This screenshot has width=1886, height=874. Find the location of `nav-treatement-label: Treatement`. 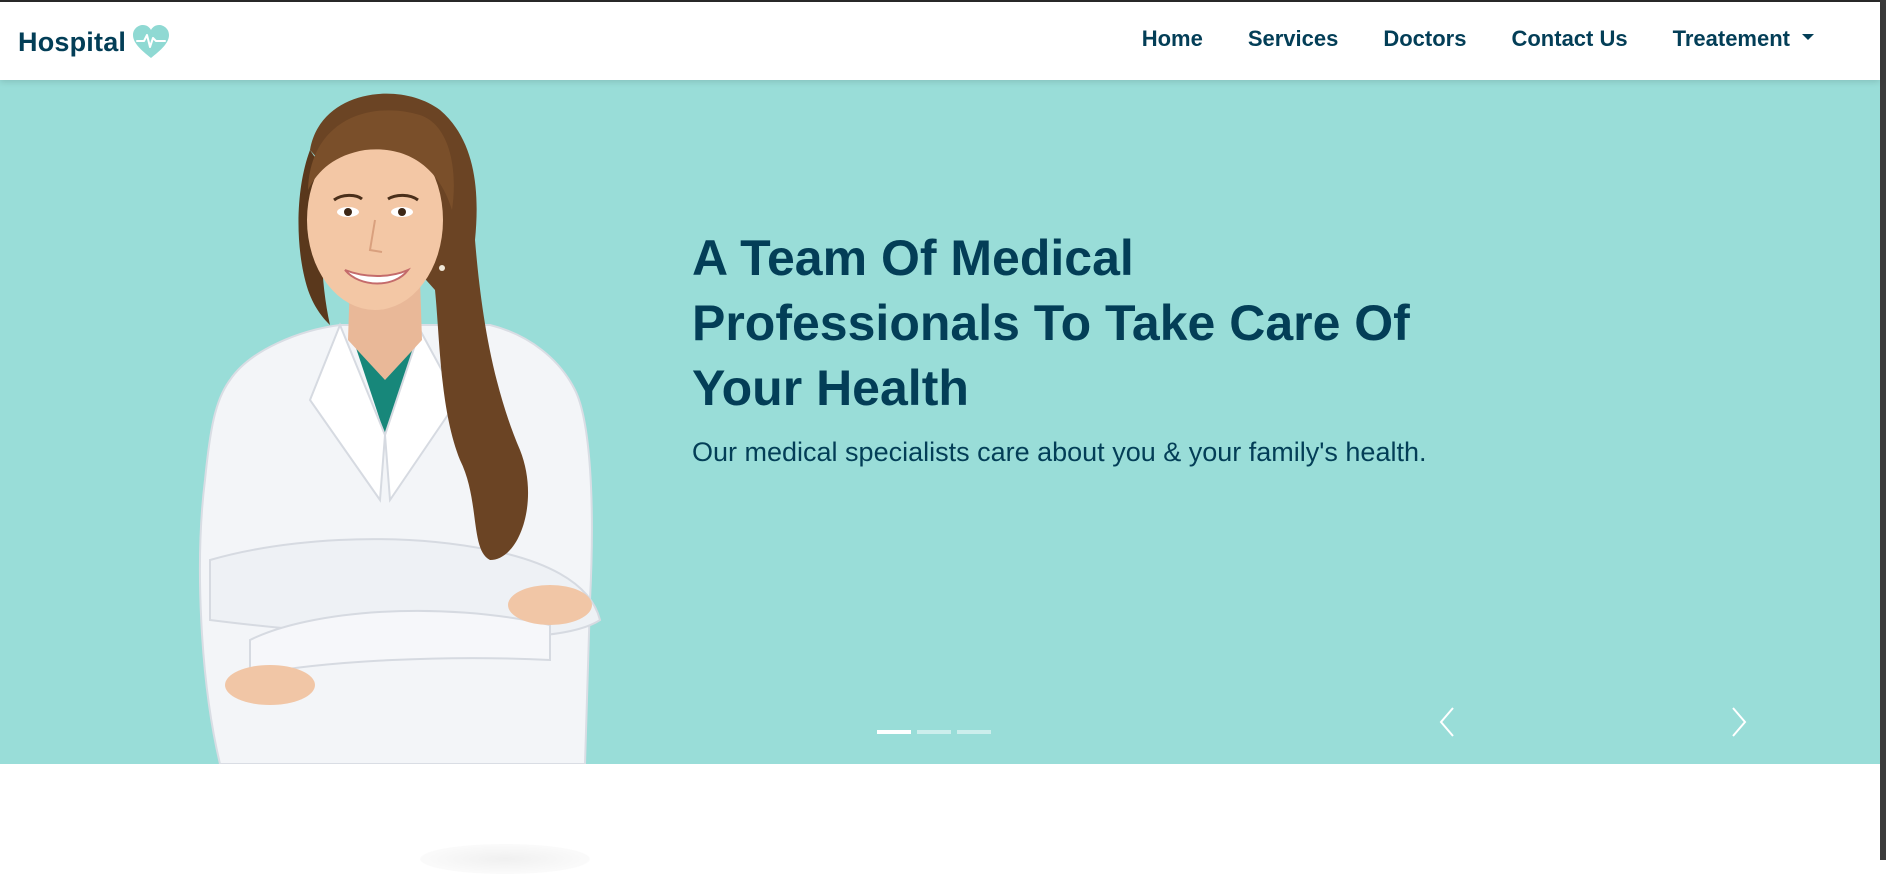

nav-treatement-label: Treatement is located at coordinates (1731, 38).